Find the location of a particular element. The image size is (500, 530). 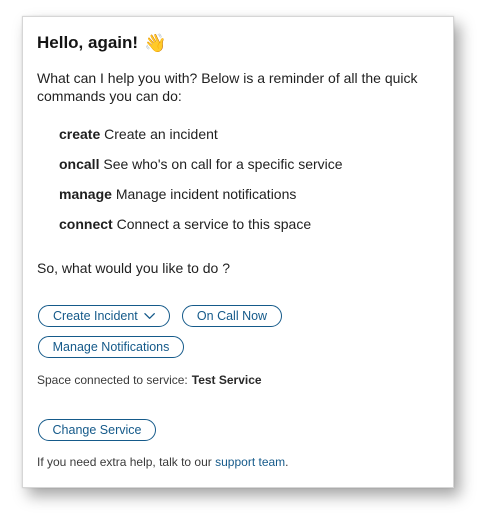

manage-notifications-label: Manage Notifications is located at coordinates (111, 347).